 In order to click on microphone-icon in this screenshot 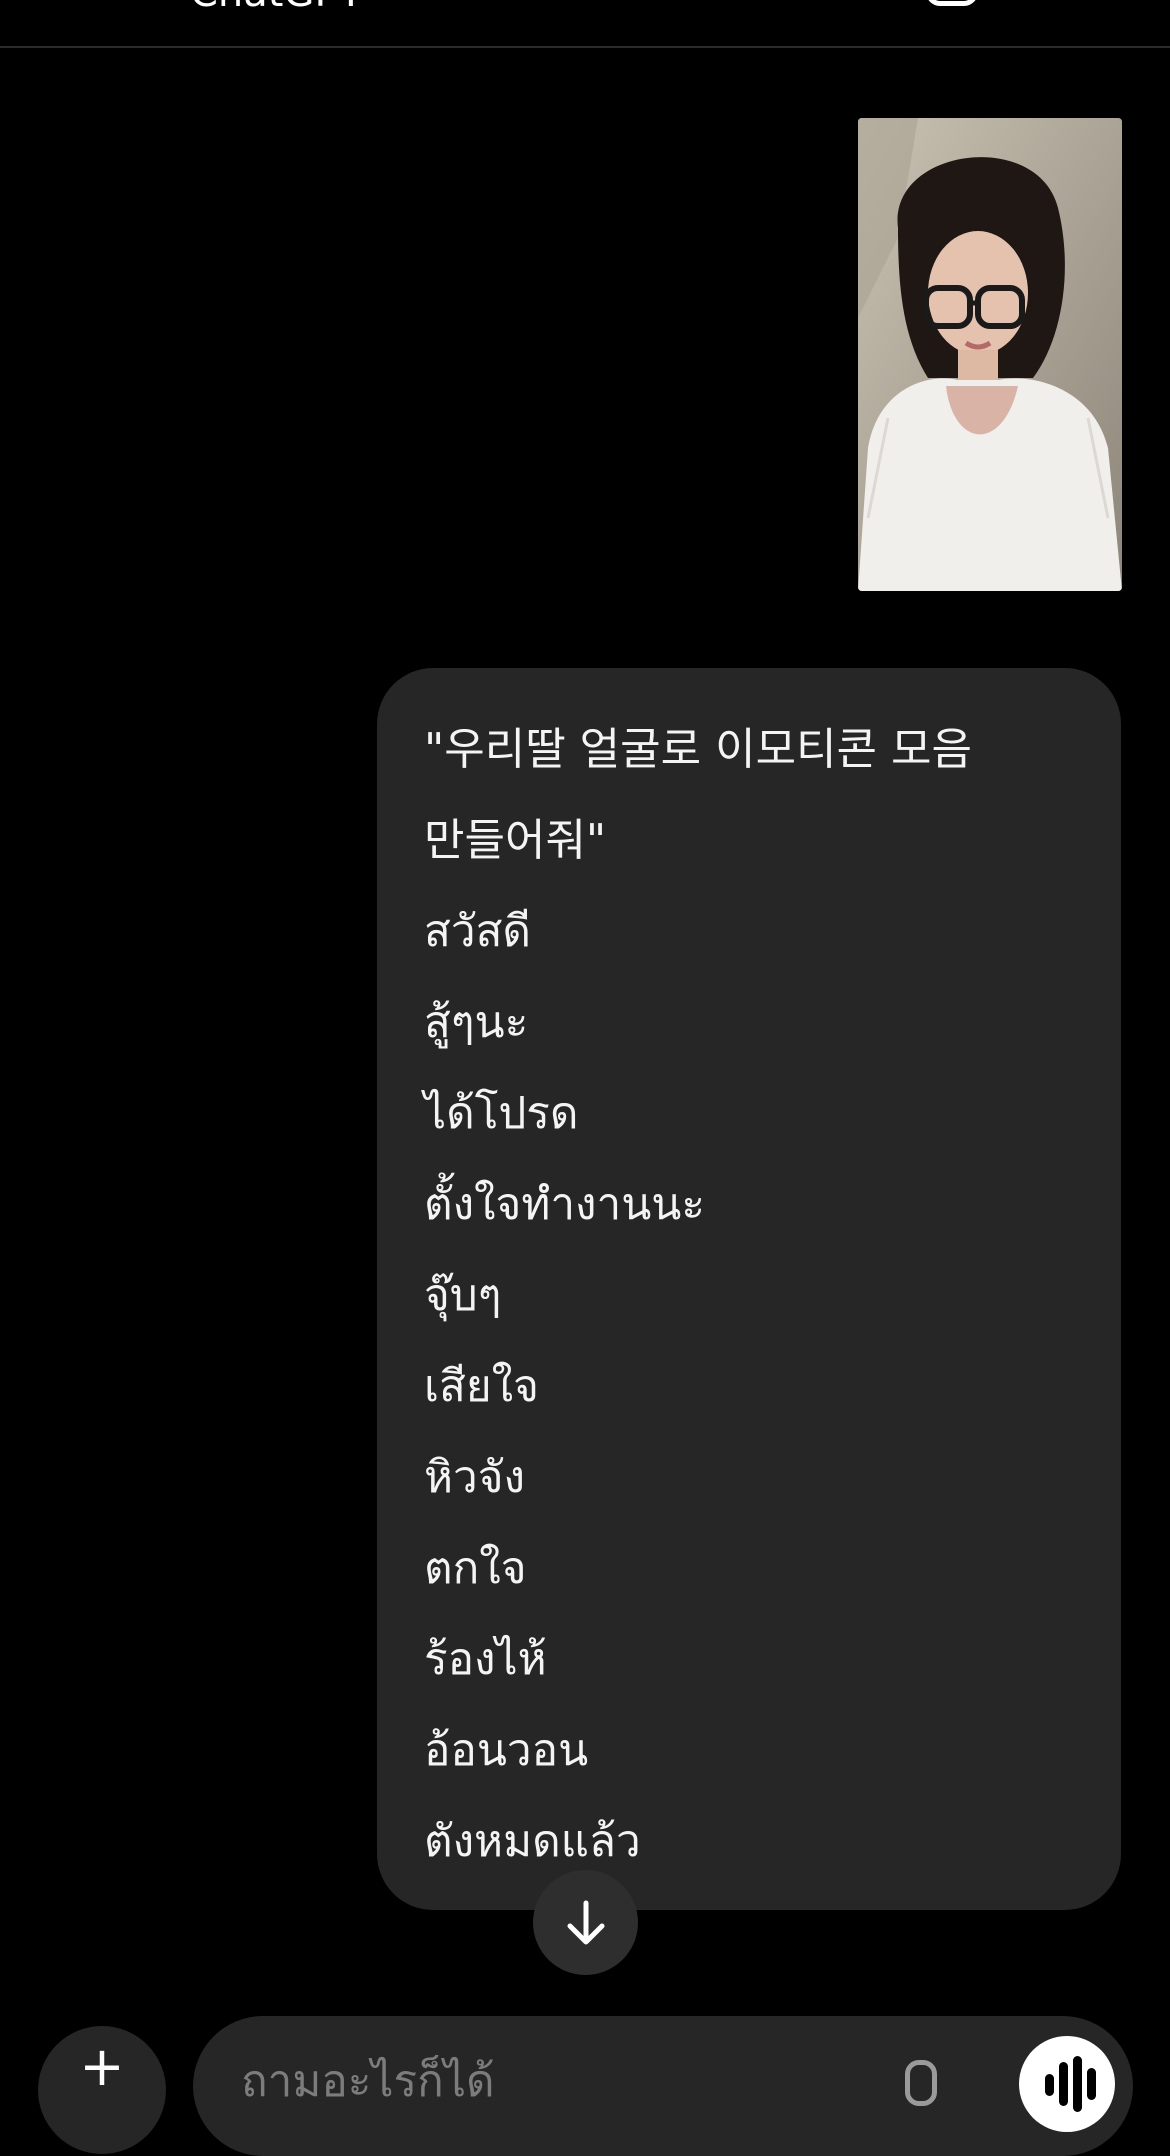, I will do `click(921, 2083)`.